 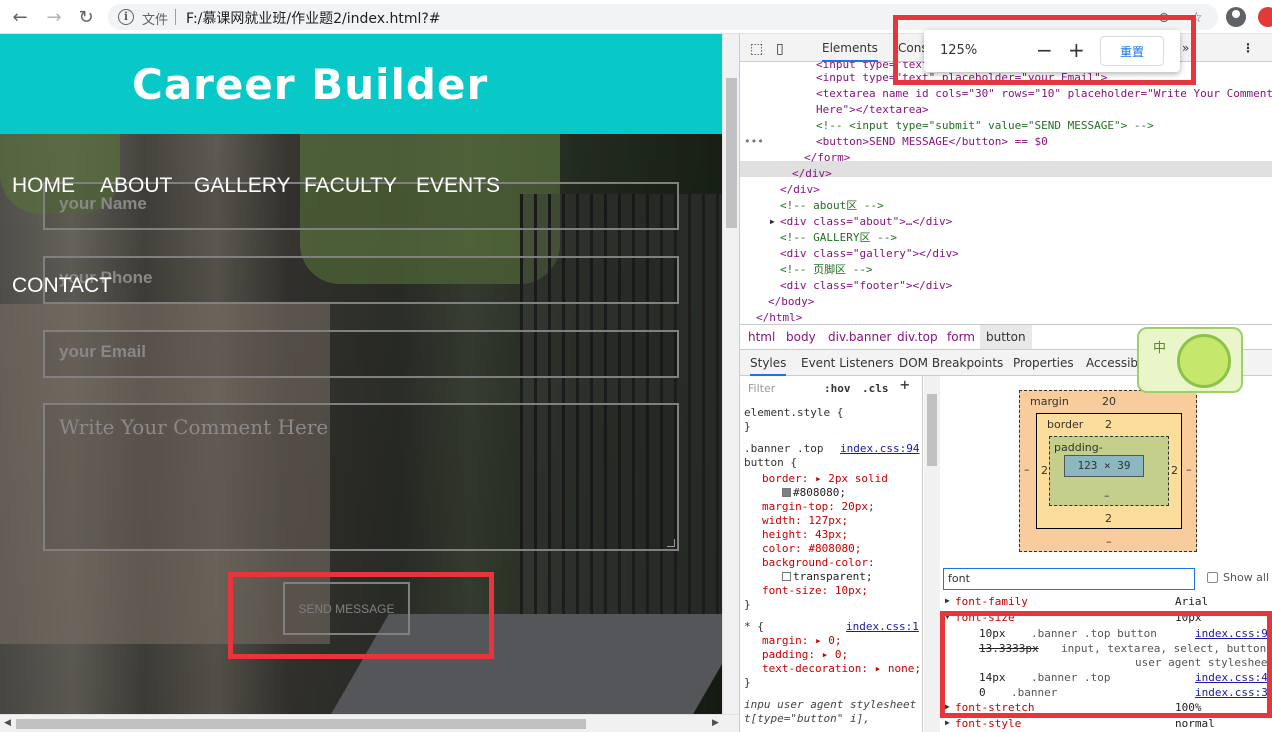 What do you see at coordinates (932, 554) in the screenshot?
I see `styles-scrollbar` at bounding box center [932, 554].